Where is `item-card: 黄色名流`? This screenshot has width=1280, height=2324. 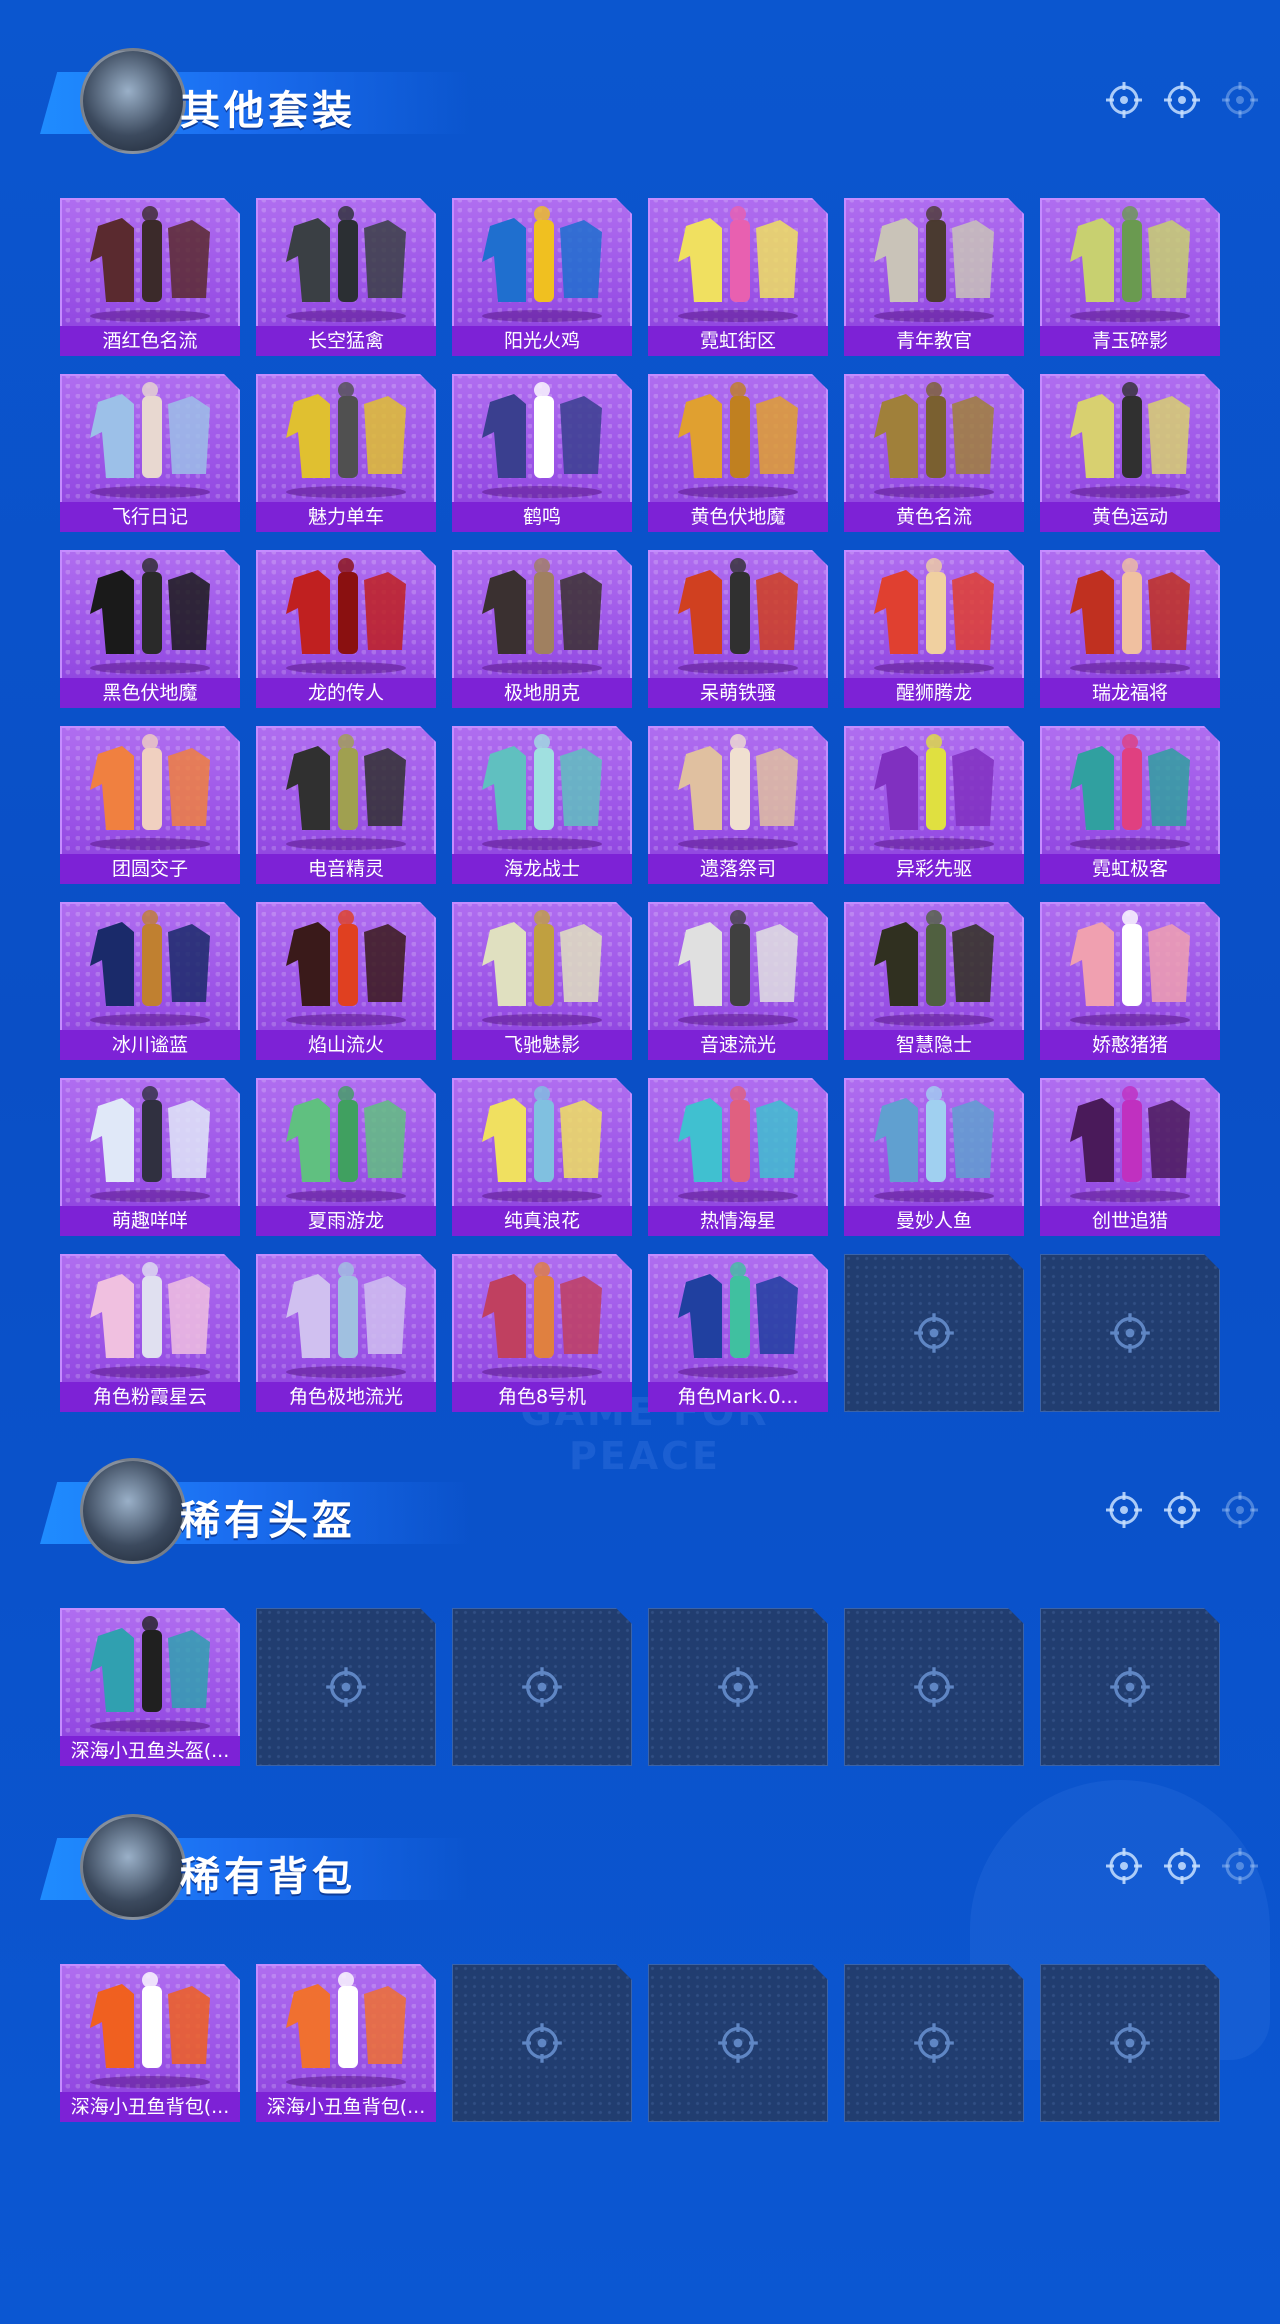 item-card: 黄色名流 is located at coordinates (934, 453).